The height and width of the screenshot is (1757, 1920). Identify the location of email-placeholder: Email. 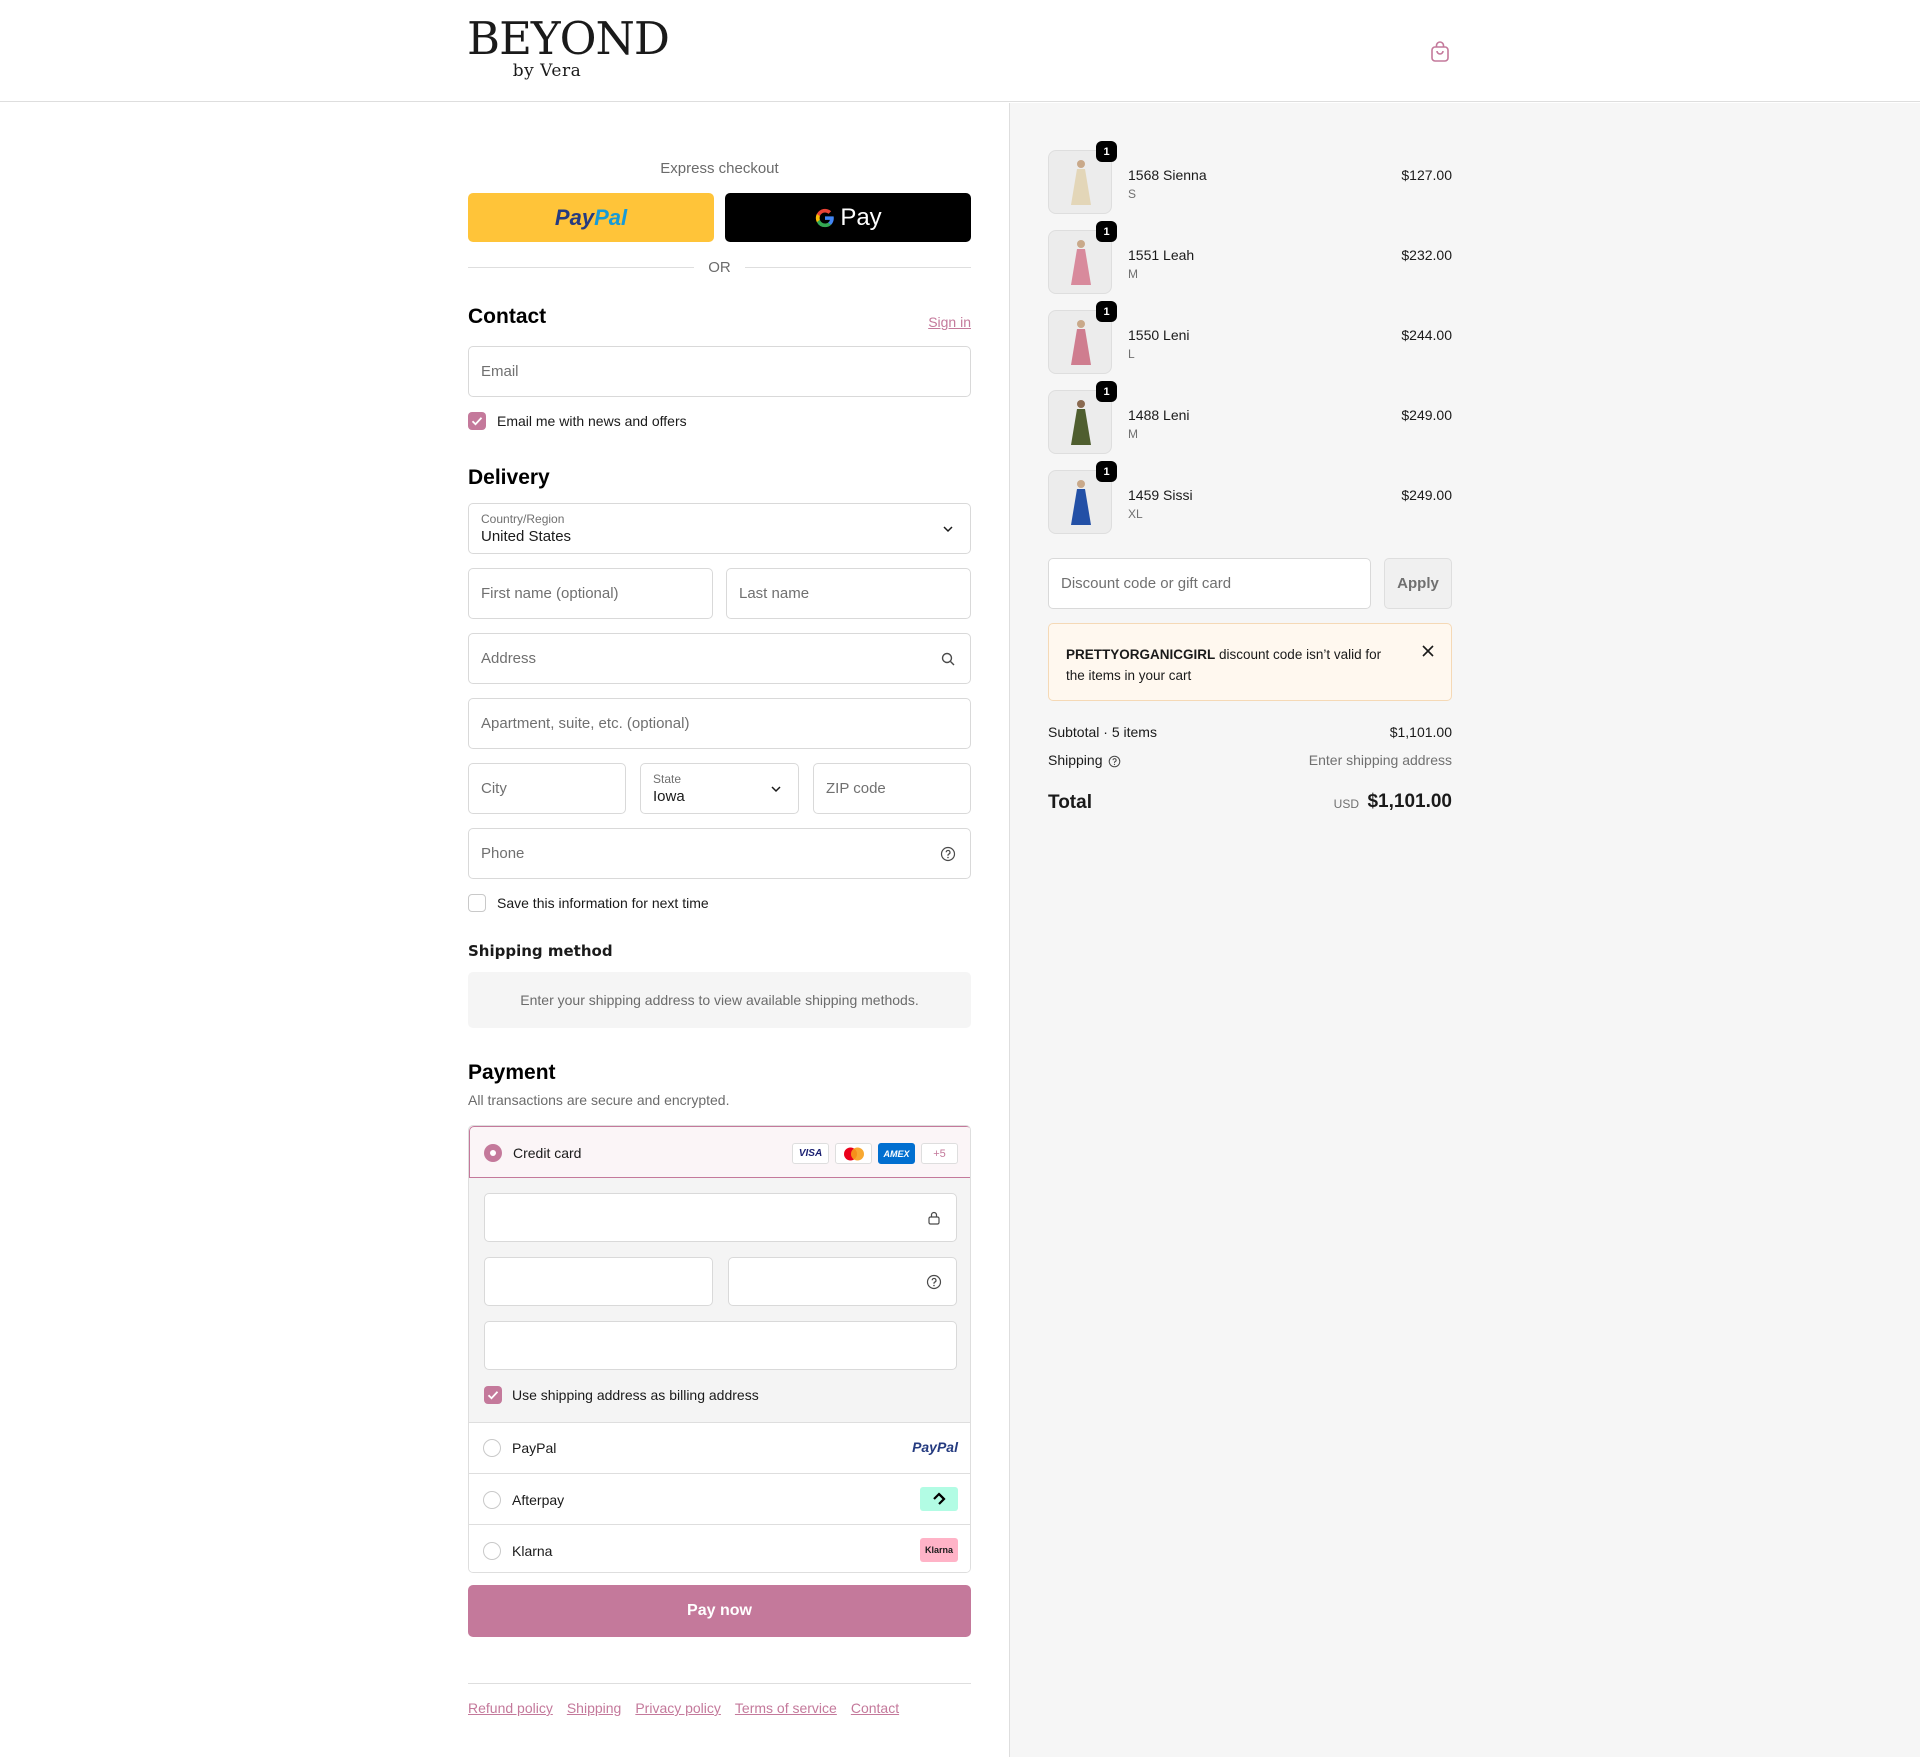
(500, 371).